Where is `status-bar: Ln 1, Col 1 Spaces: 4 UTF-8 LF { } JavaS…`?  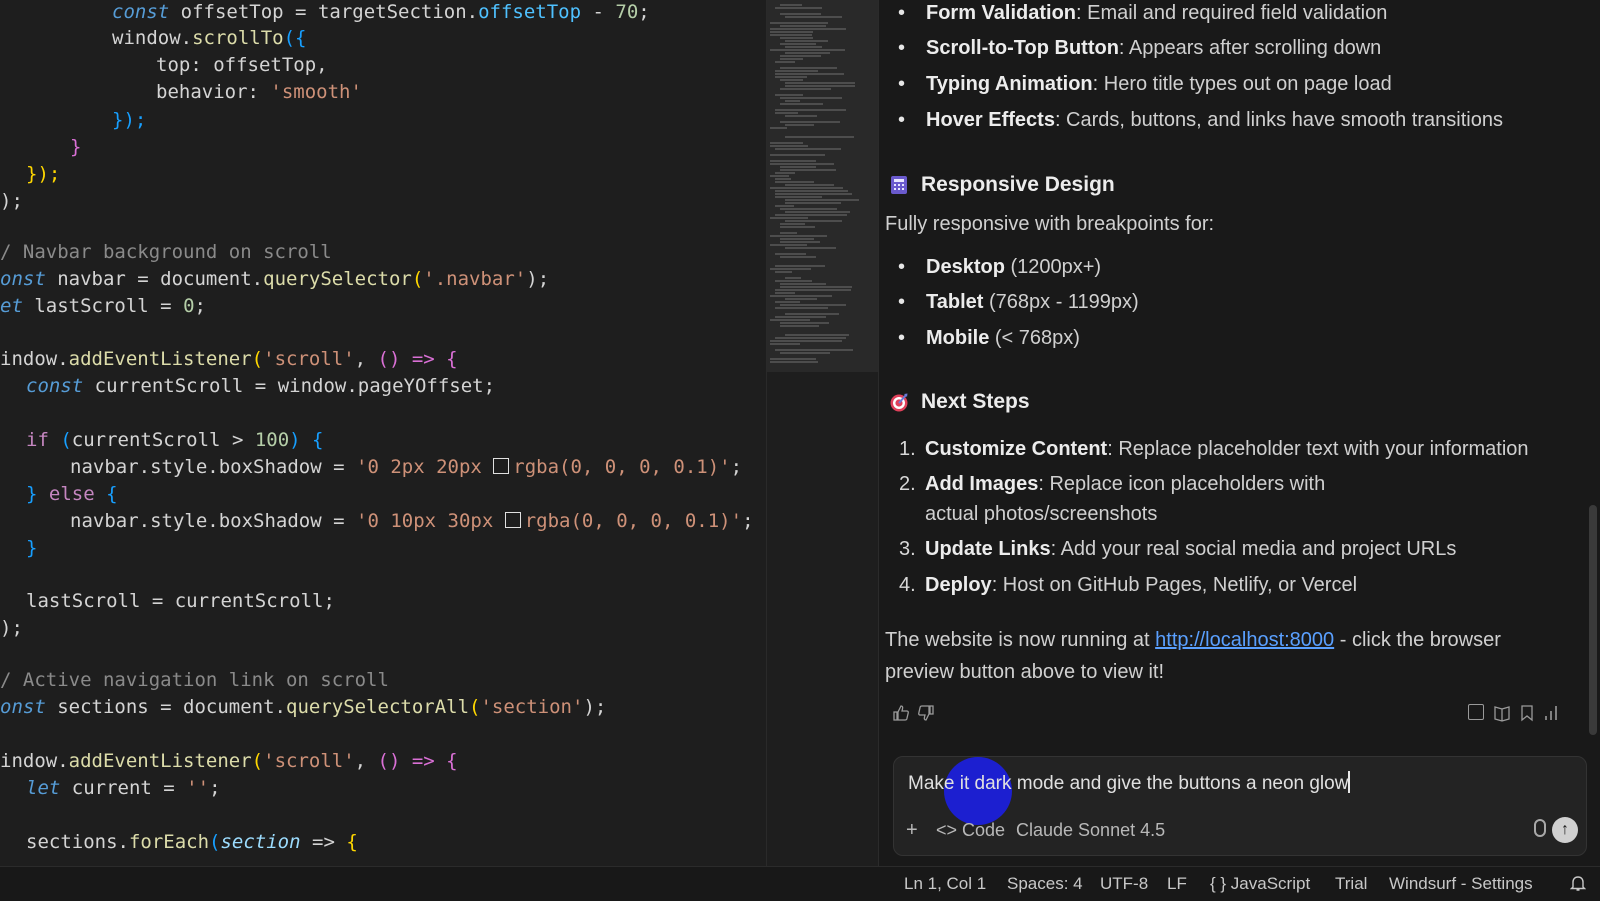 status-bar: Ln 1, Col 1 Spaces: 4 UTF-8 LF { } JavaS… is located at coordinates (800, 883).